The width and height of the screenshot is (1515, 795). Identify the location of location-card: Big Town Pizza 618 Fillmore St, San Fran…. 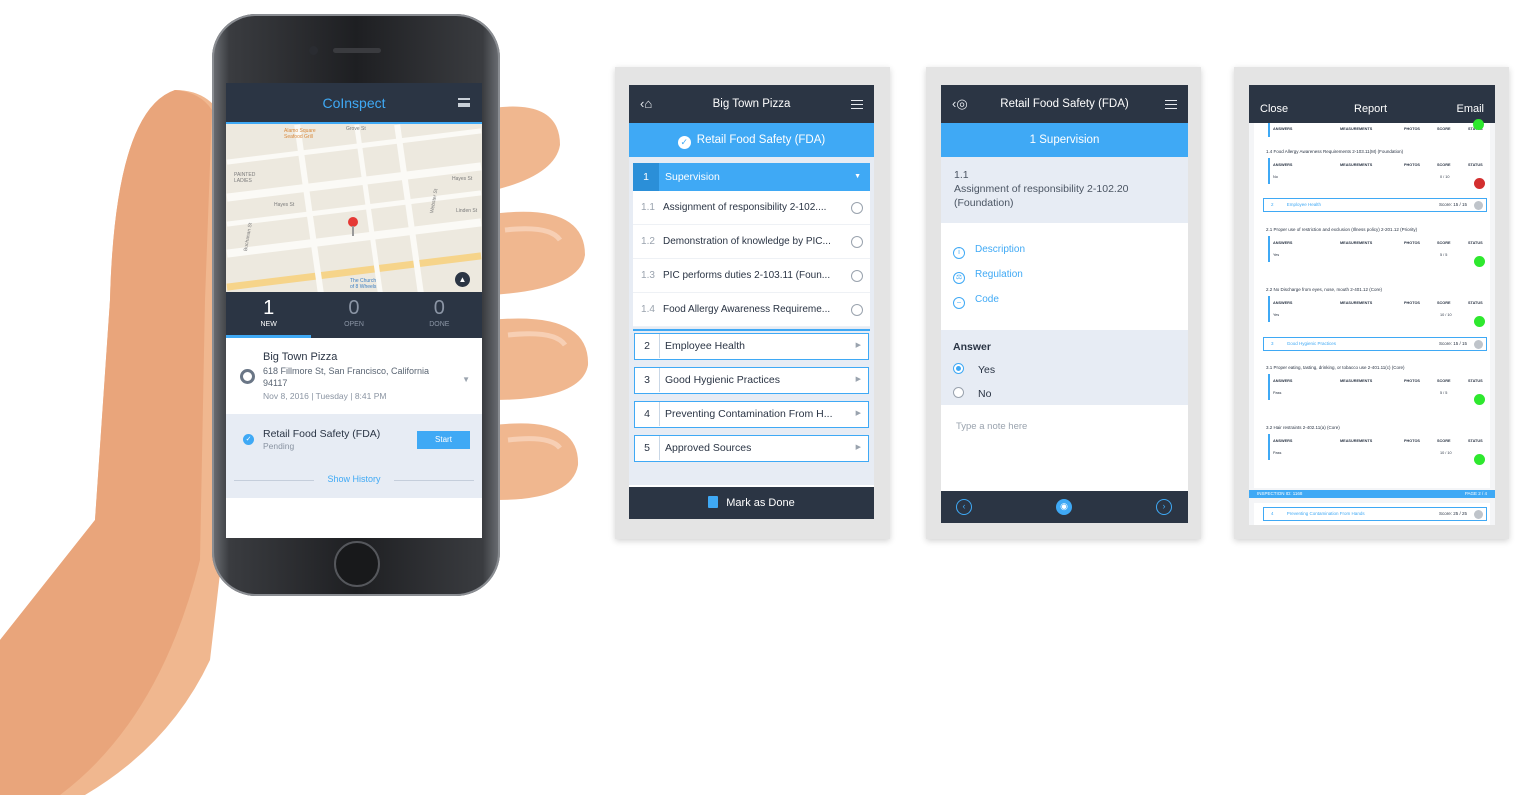
(354, 378).